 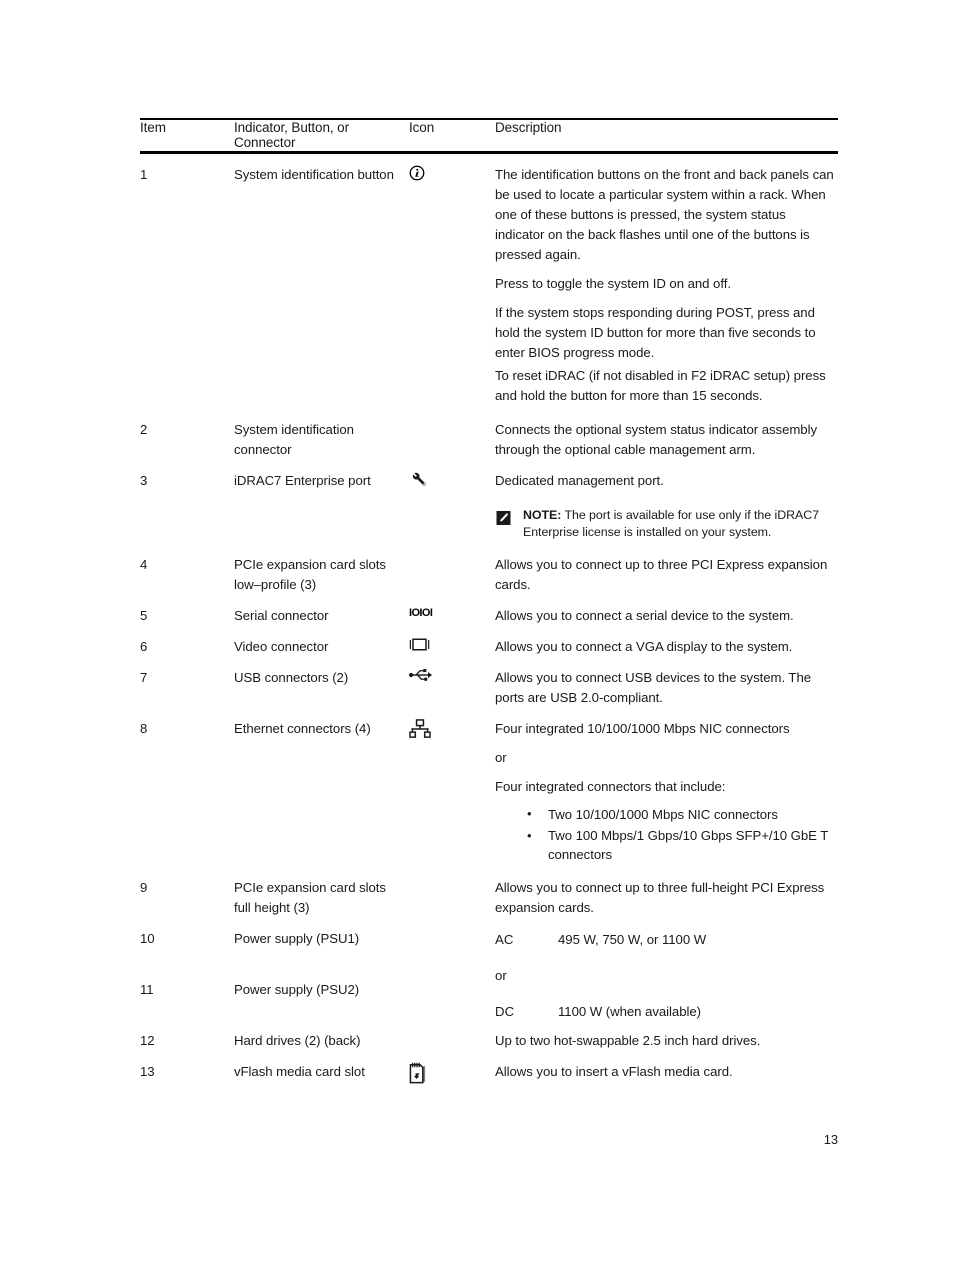 I want to click on column-header-icon: Icon, so click(x=422, y=127).